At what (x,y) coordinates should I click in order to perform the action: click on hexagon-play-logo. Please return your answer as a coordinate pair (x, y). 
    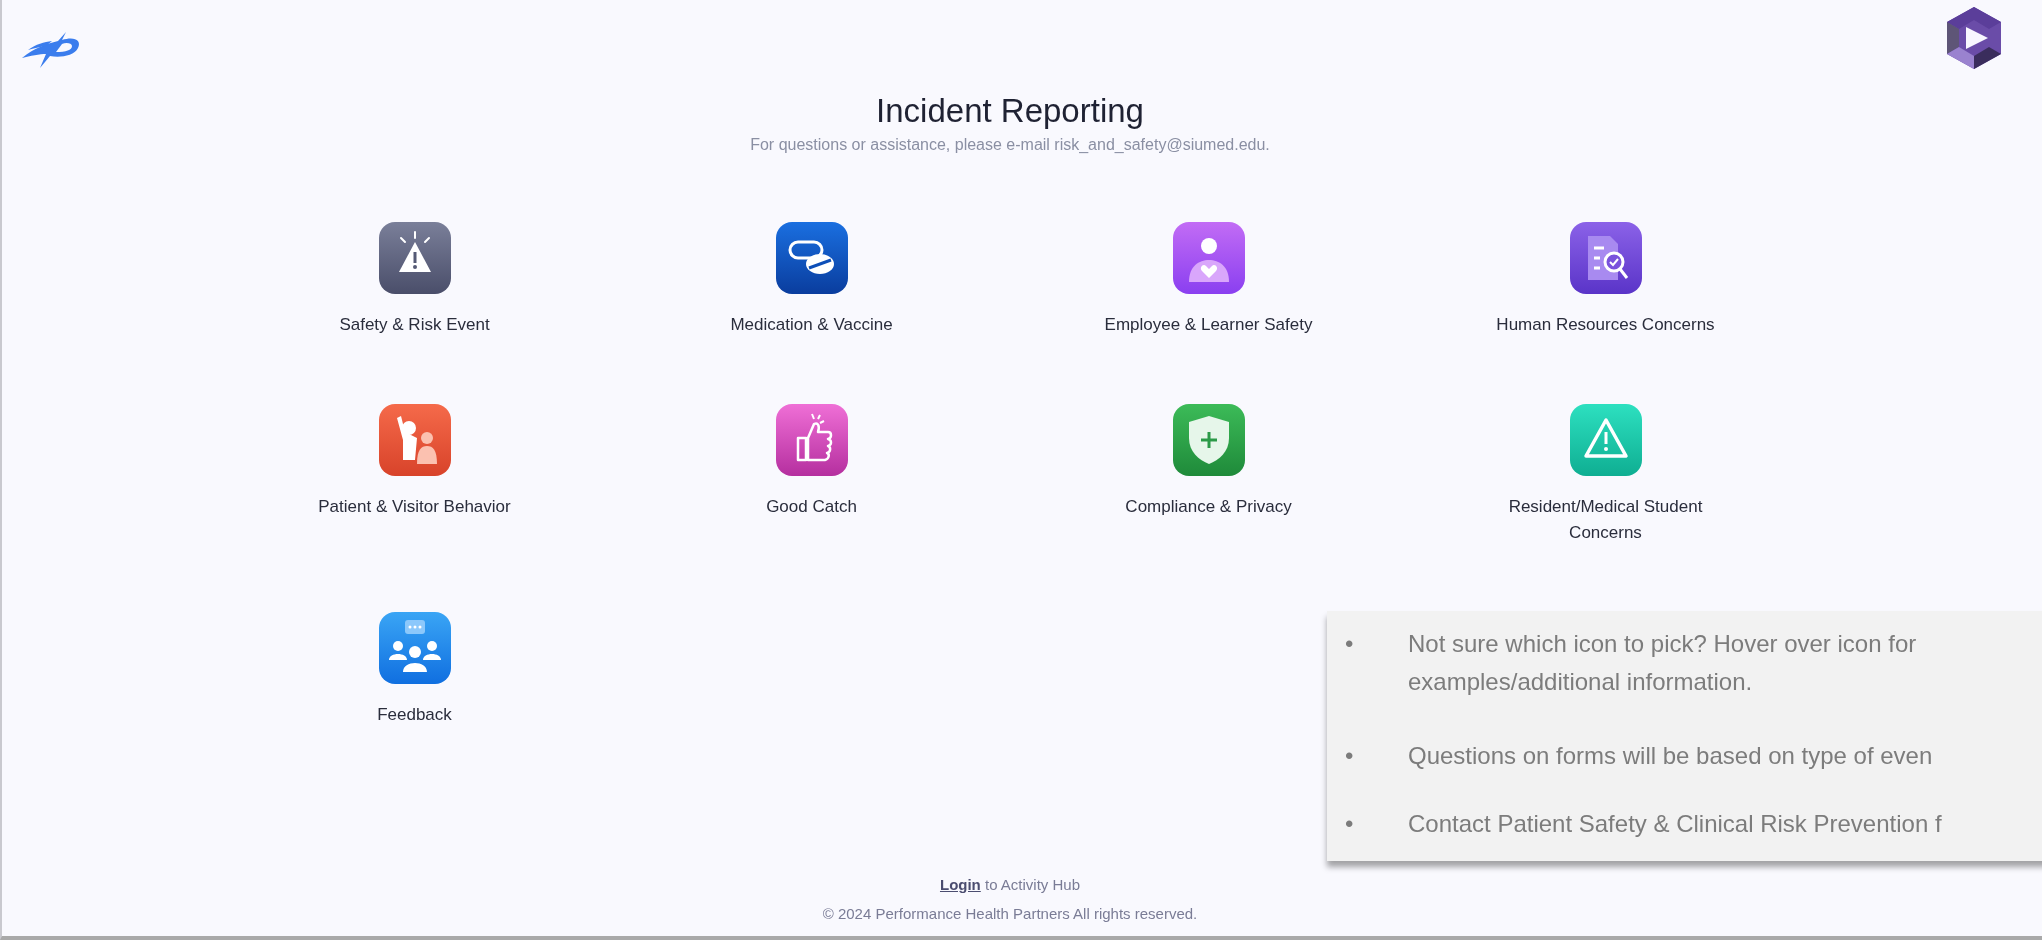
    Looking at the image, I should click on (1974, 38).